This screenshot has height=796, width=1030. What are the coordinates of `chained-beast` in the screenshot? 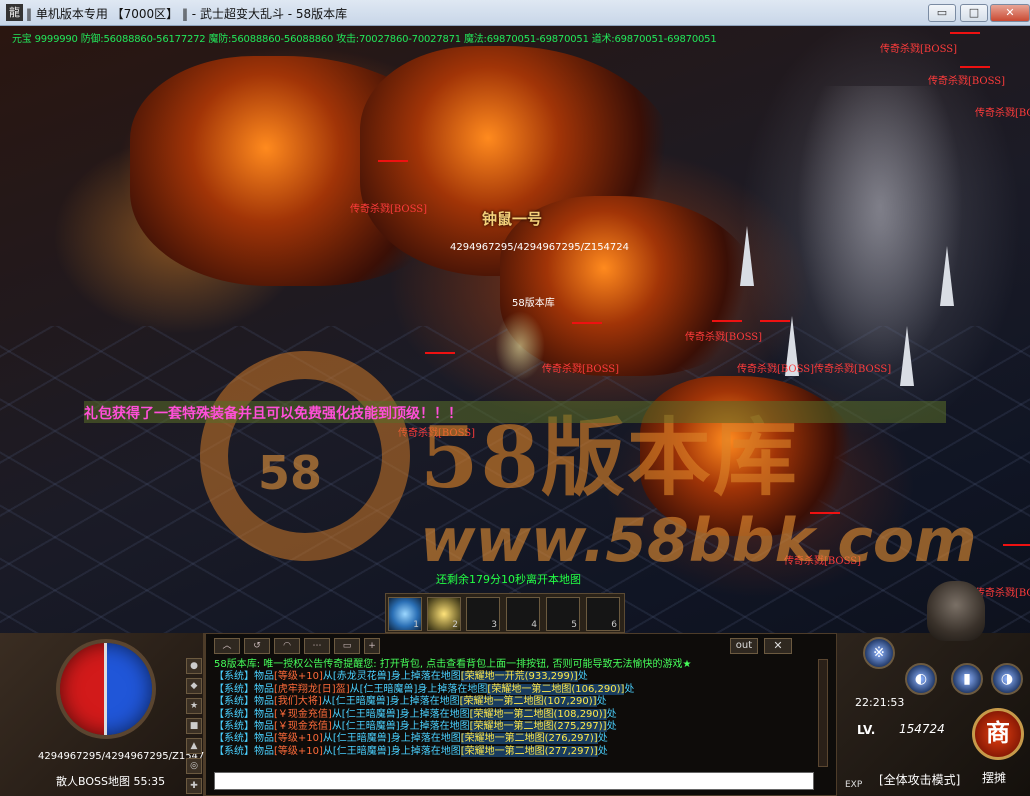 It's located at (880, 236).